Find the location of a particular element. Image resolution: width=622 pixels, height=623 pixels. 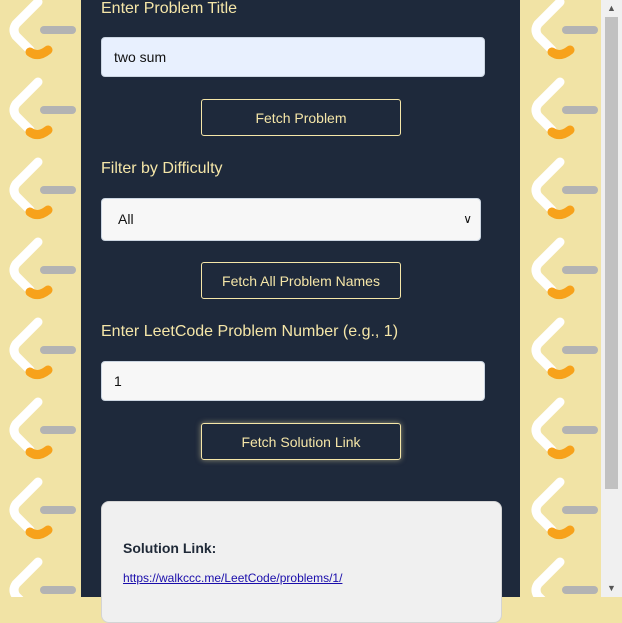

difficulty-selected-value: All is located at coordinates (126, 219).